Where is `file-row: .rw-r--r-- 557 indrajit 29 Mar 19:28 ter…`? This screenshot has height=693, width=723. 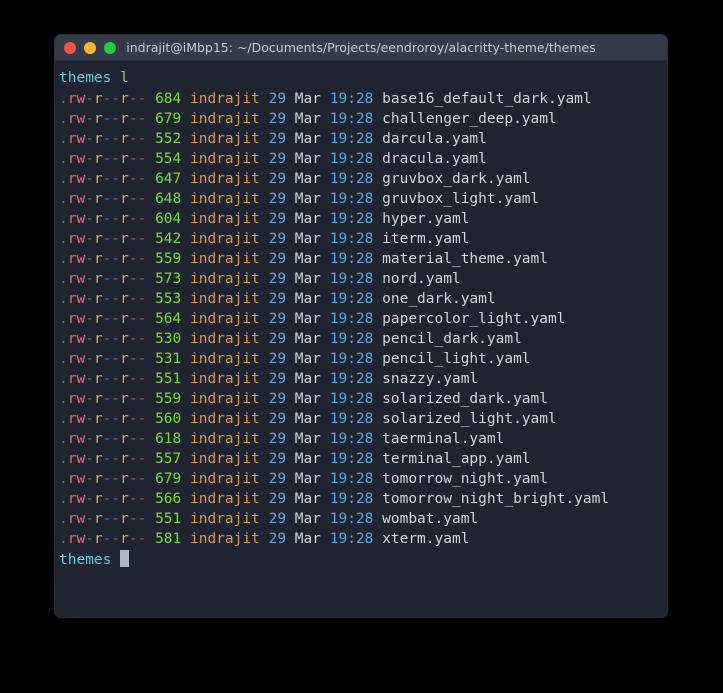 file-row: .rw-r--r-- 557 indrajit 29 Mar 19:28 ter… is located at coordinates (363, 459).